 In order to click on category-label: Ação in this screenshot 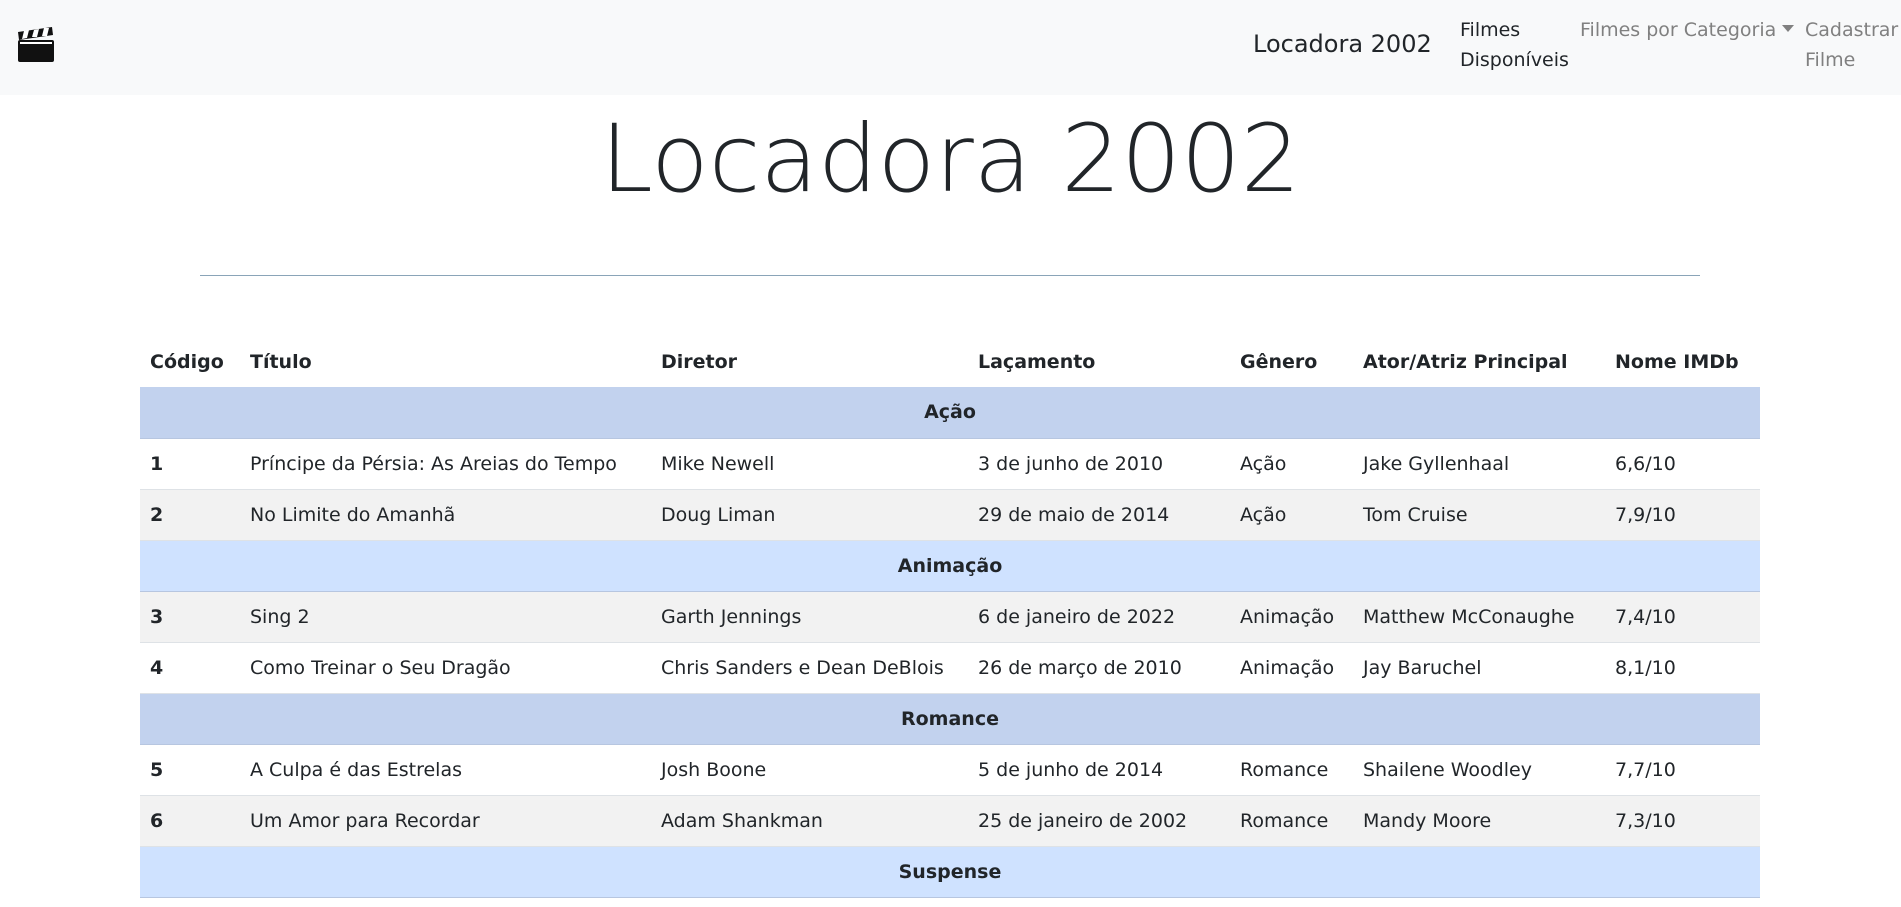, I will do `click(950, 413)`.